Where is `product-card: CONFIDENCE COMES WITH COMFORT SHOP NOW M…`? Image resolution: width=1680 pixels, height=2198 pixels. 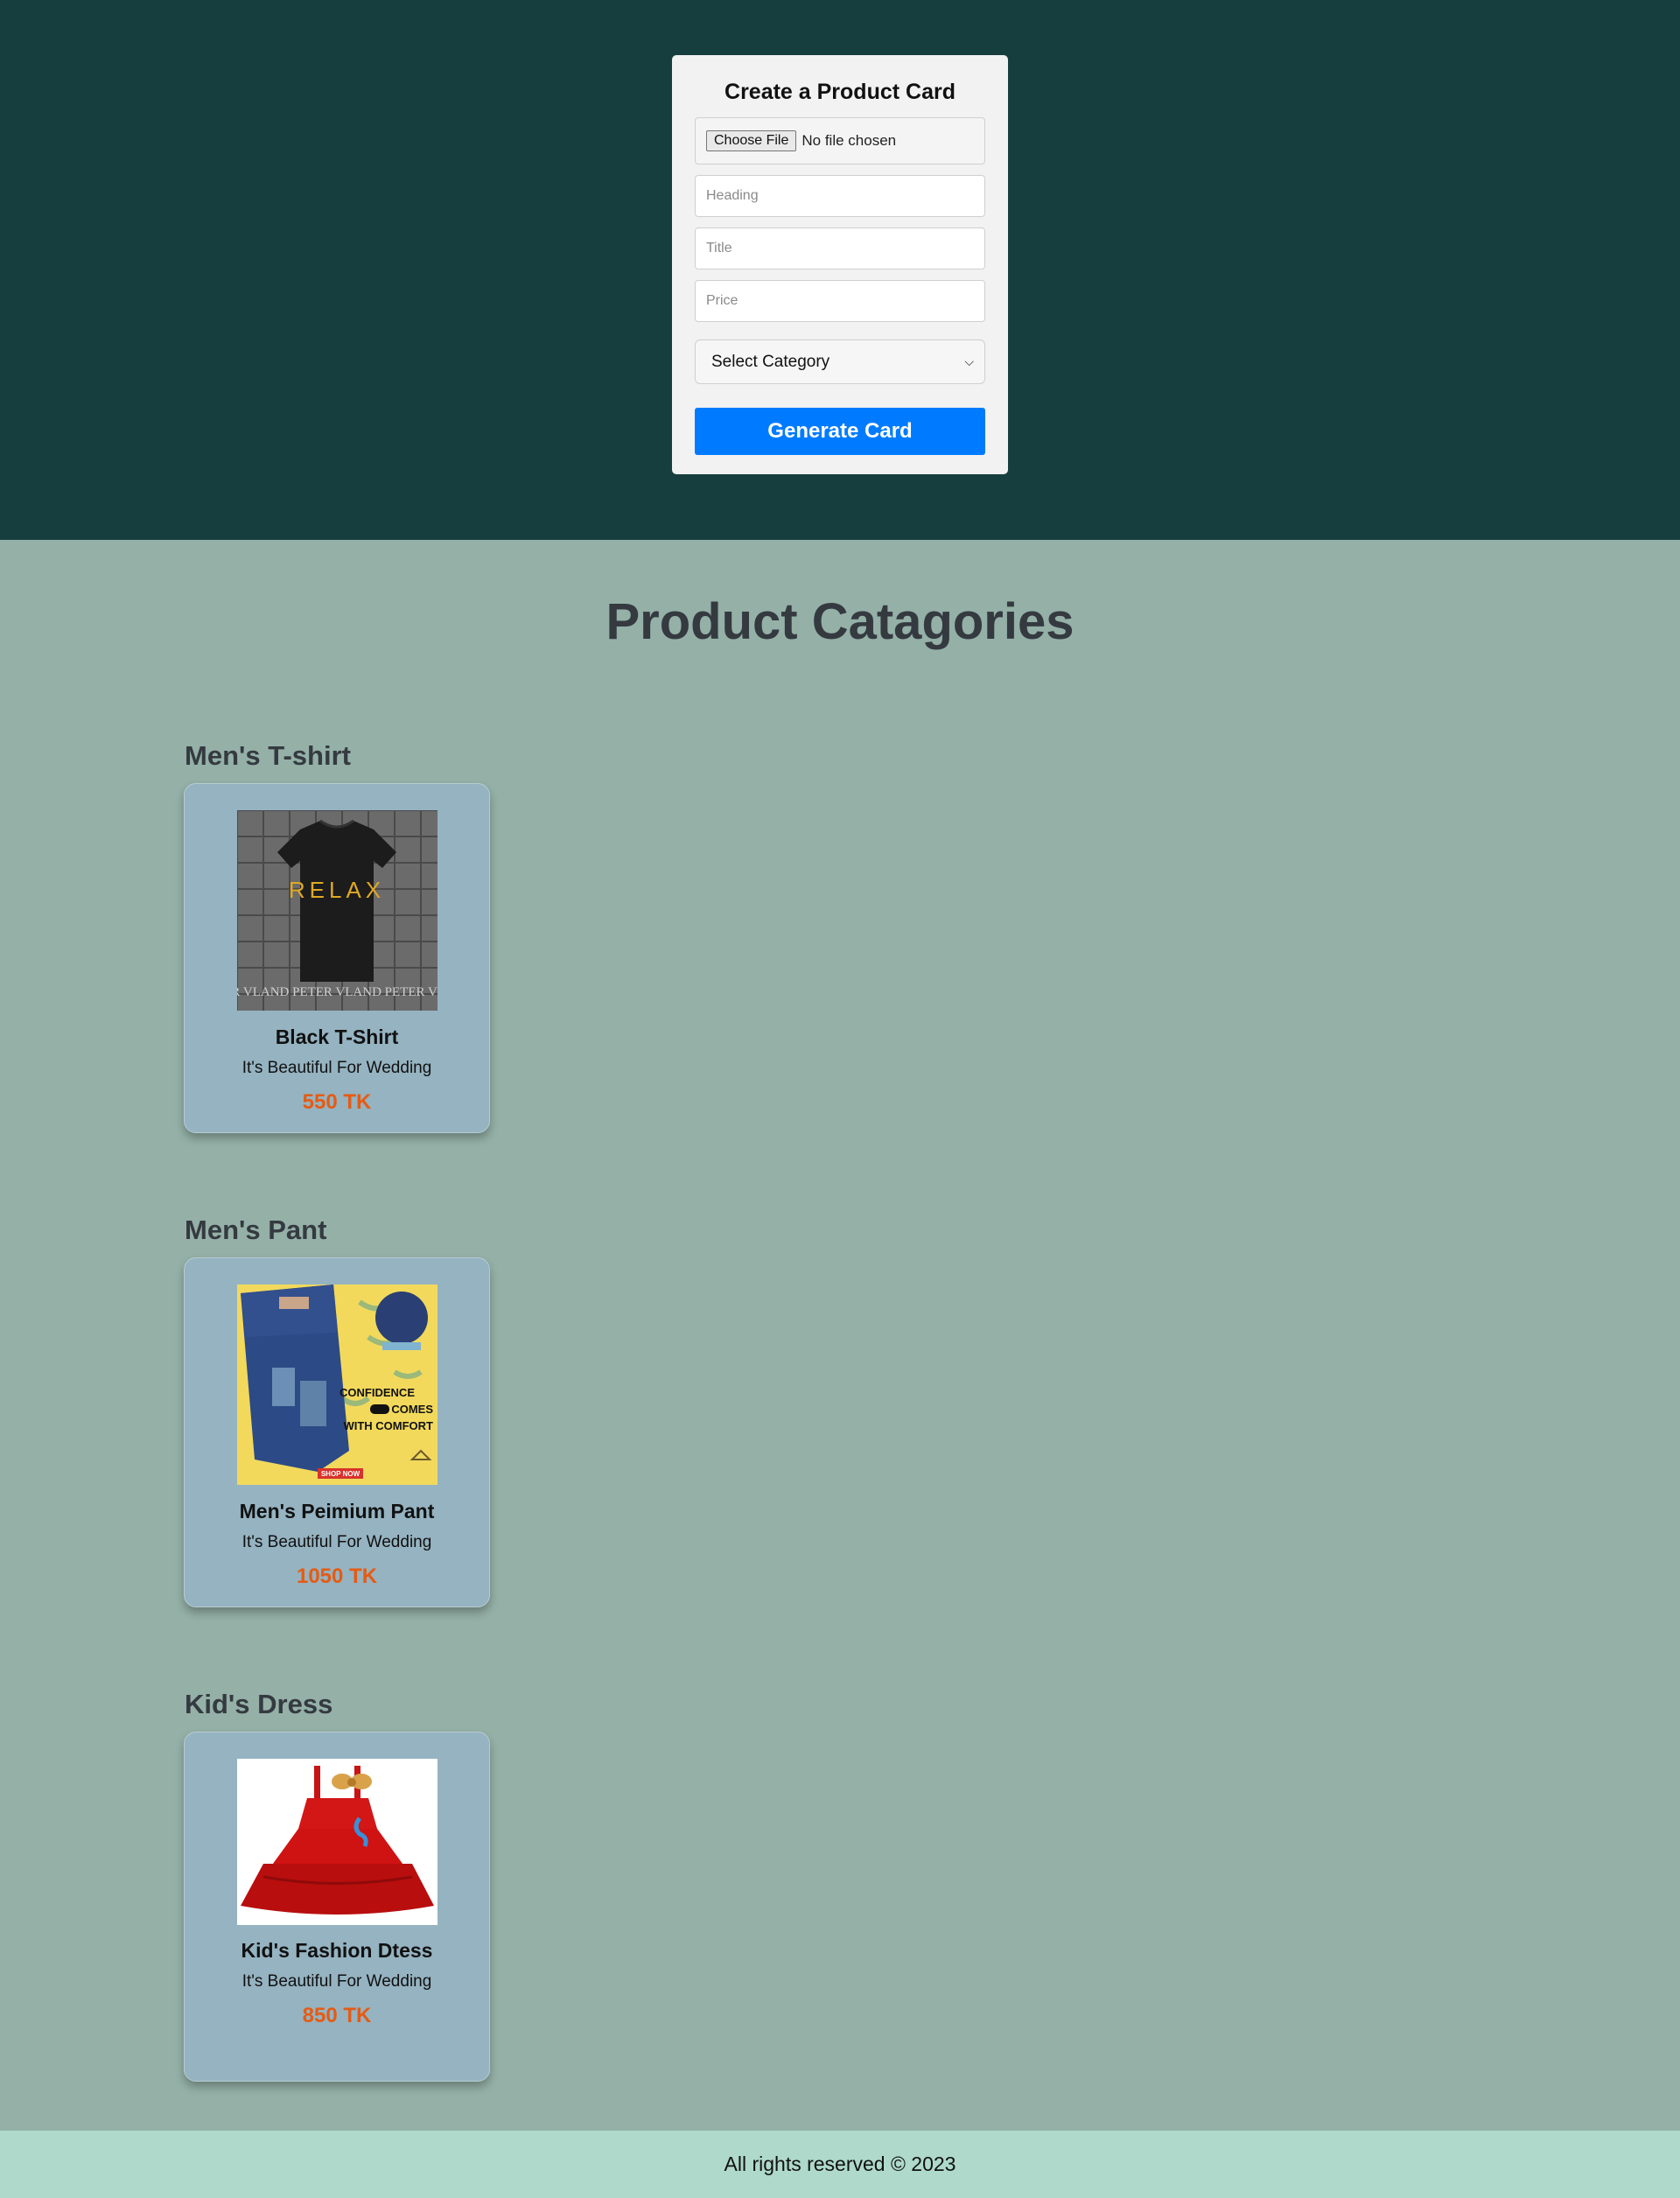 product-card: CONFIDENCE COMES WITH COMFORT SHOP NOW M… is located at coordinates (337, 1432).